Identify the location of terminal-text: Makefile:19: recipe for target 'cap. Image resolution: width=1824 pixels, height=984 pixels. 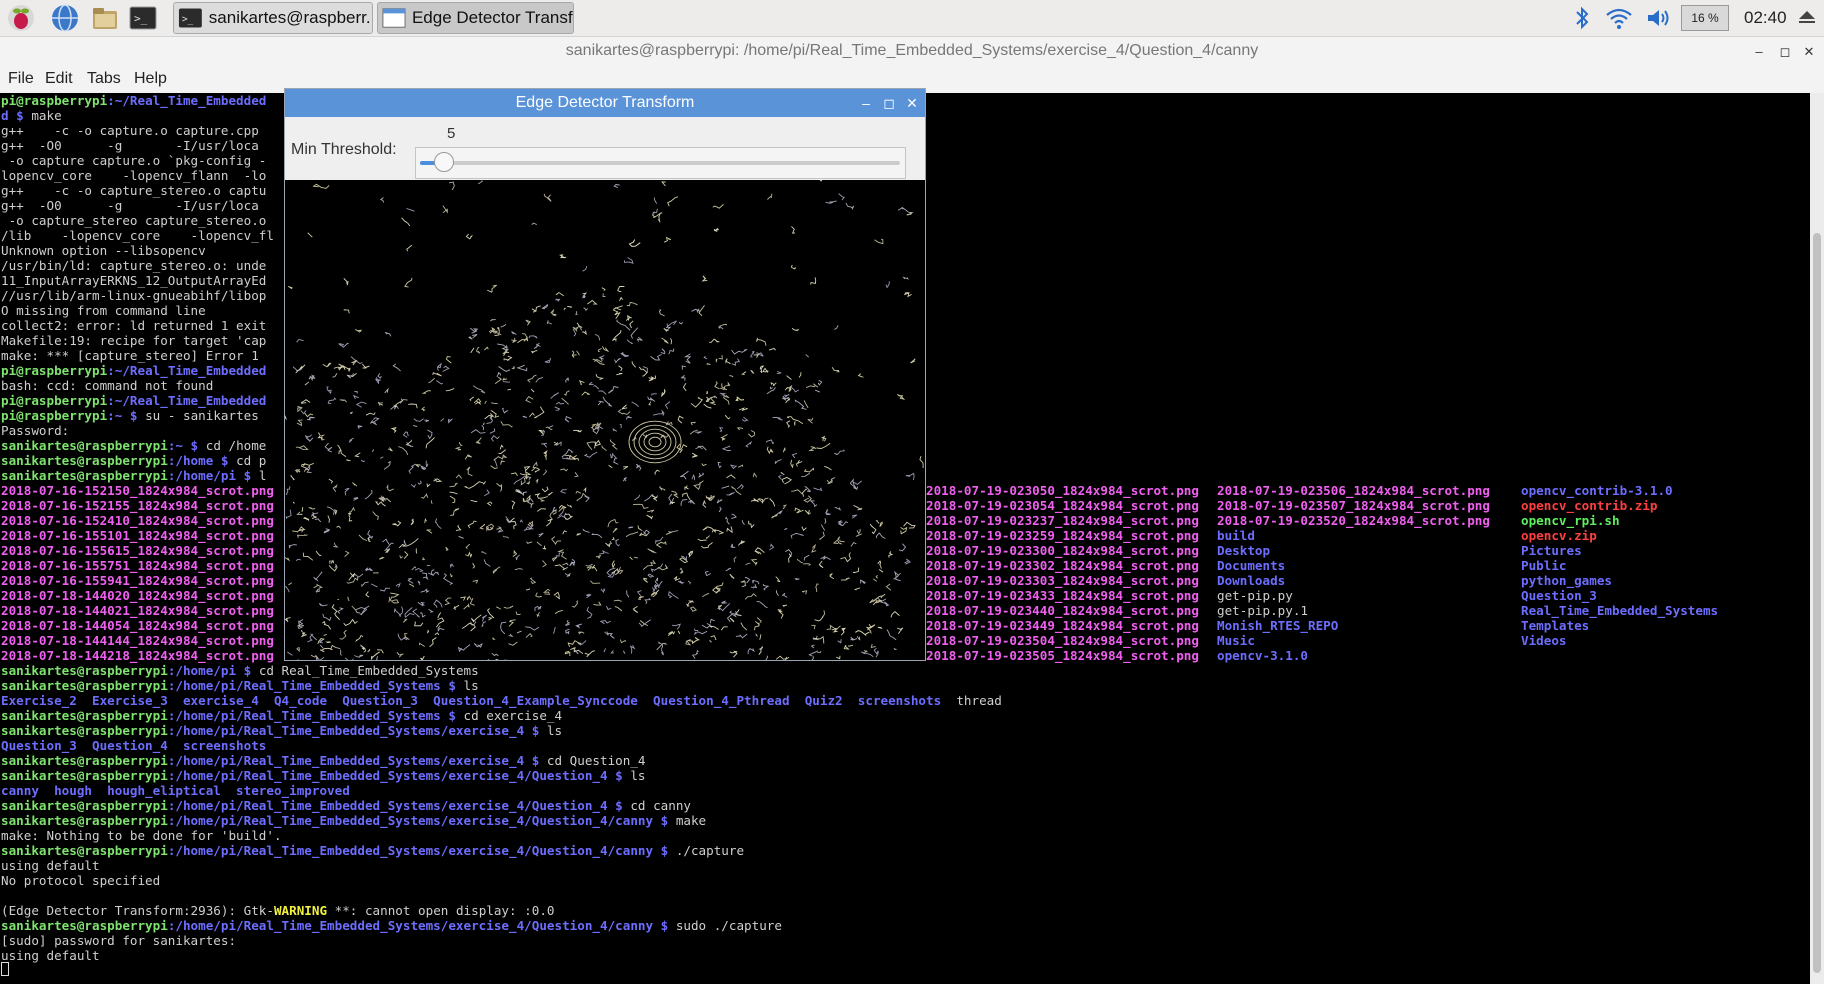
(134, 340).